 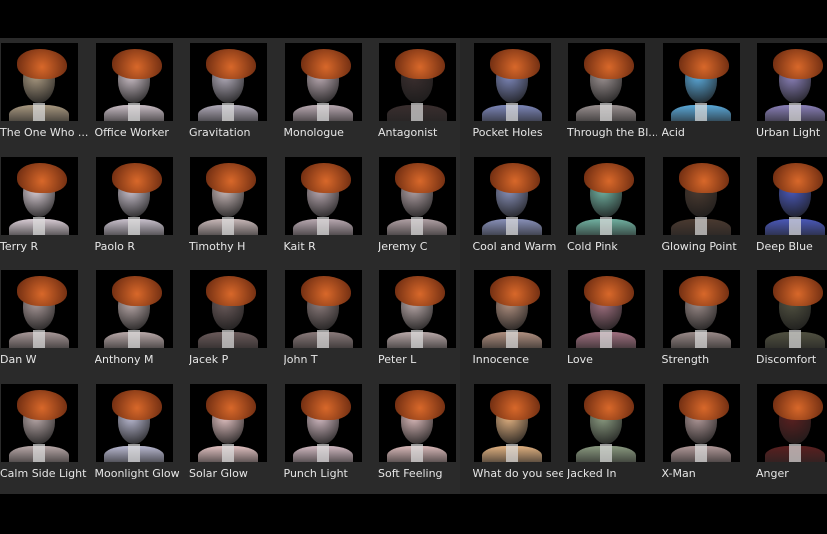 What do you see at coordinates (217, 246) in the screenshot?
I see `asset-label: Timothy H` at bounding box center [217, 246].